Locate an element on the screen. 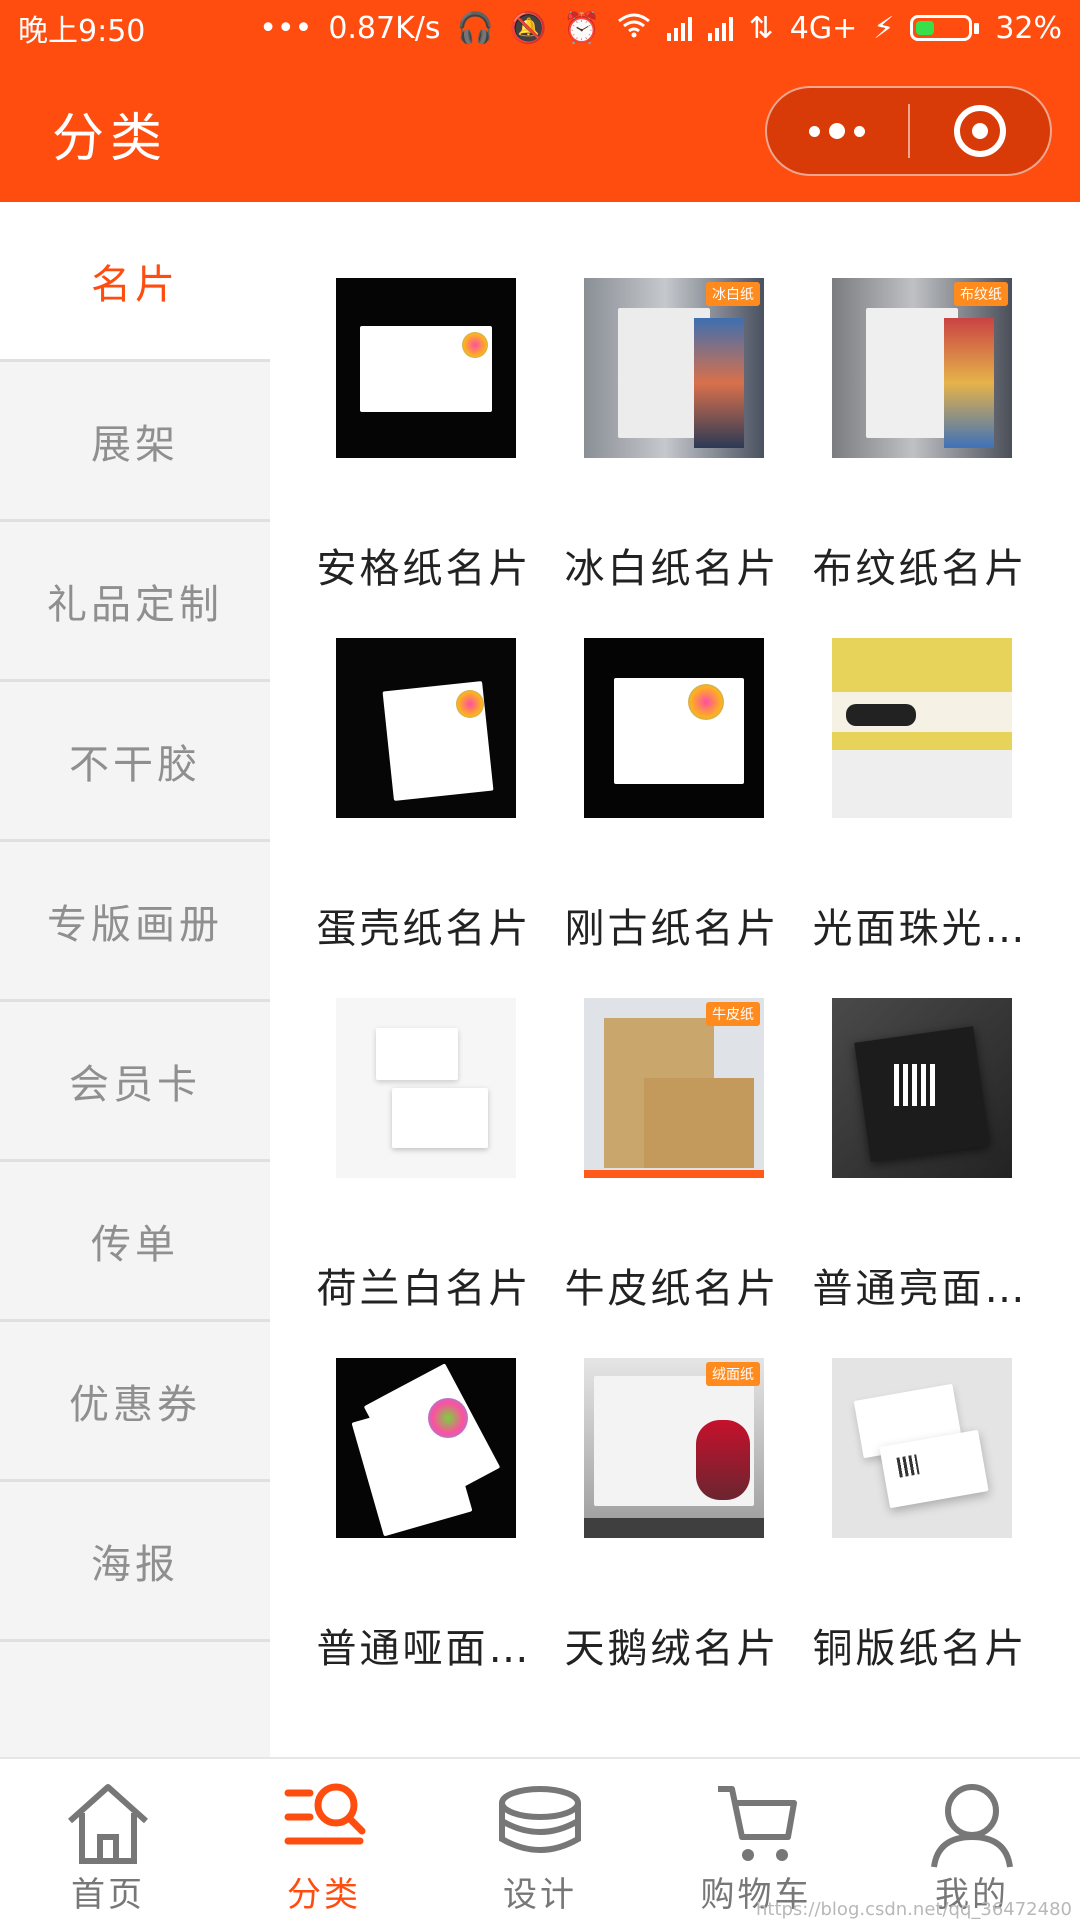 Image resolution: width=1080 pixels, height=1922 pixels. cart-icon is located at coordinates (757, 1823).